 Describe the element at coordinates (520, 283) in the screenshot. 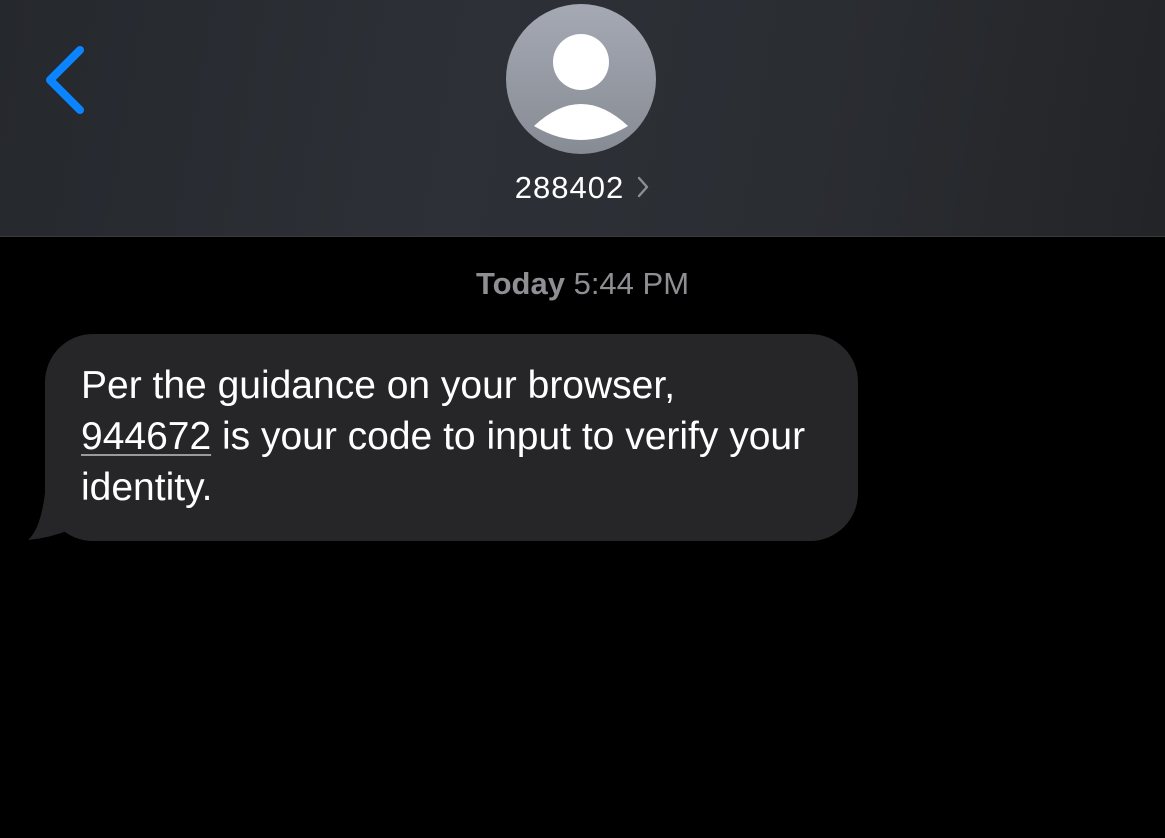

I see `timestamp-day: Today` at that location.